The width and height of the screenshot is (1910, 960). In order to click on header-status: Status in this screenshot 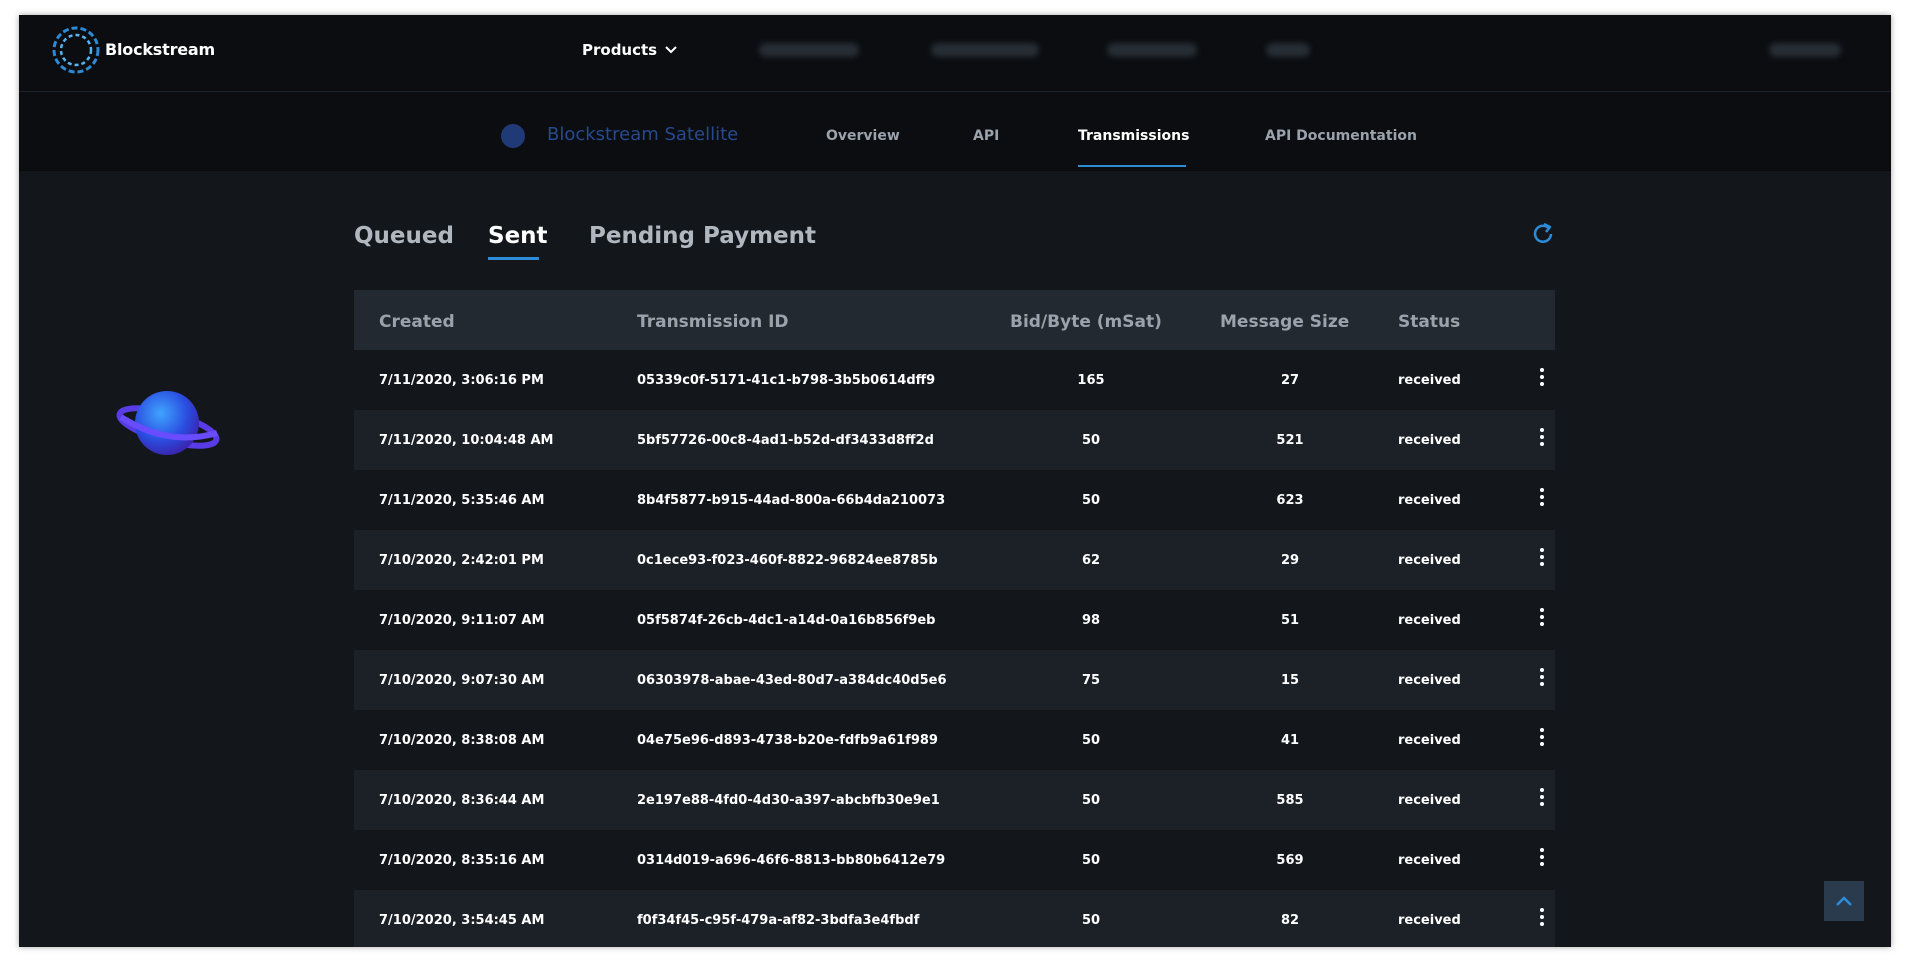, I will do `click(1429, 322)`.